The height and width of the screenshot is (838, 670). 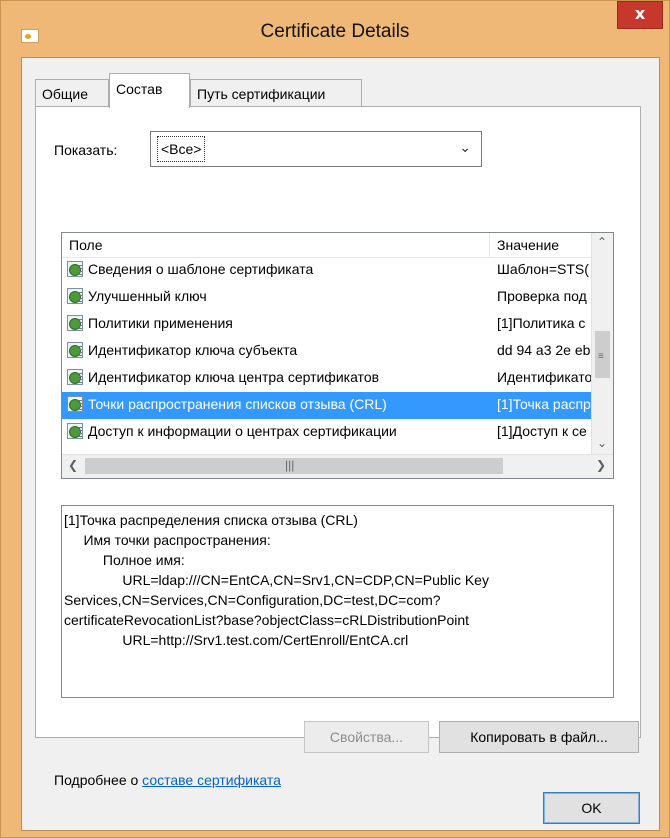 What do you see at coordinates (640, 15) in the screenshot?
I see `close-button: x` at bounding box center [640, 15].